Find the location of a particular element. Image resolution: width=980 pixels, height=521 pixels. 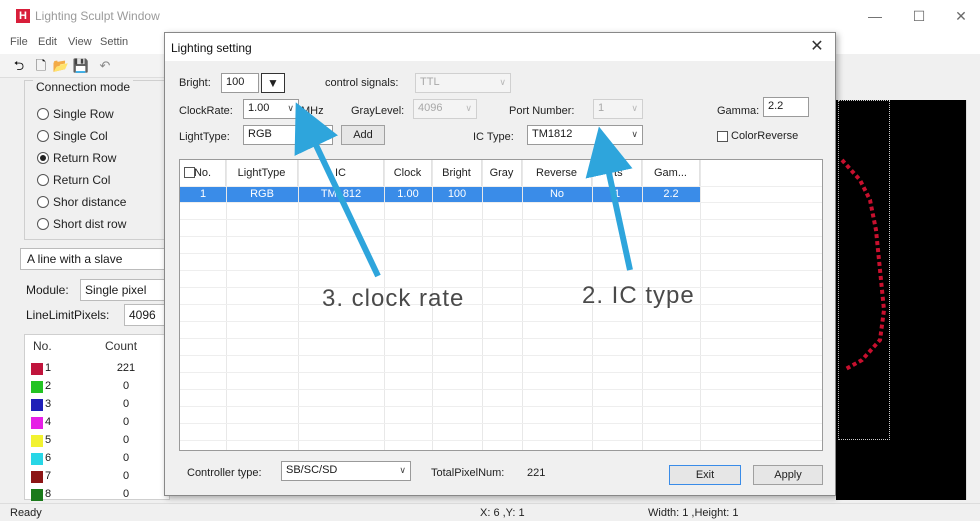

pixel-grid is located at coordinates (864, 270).